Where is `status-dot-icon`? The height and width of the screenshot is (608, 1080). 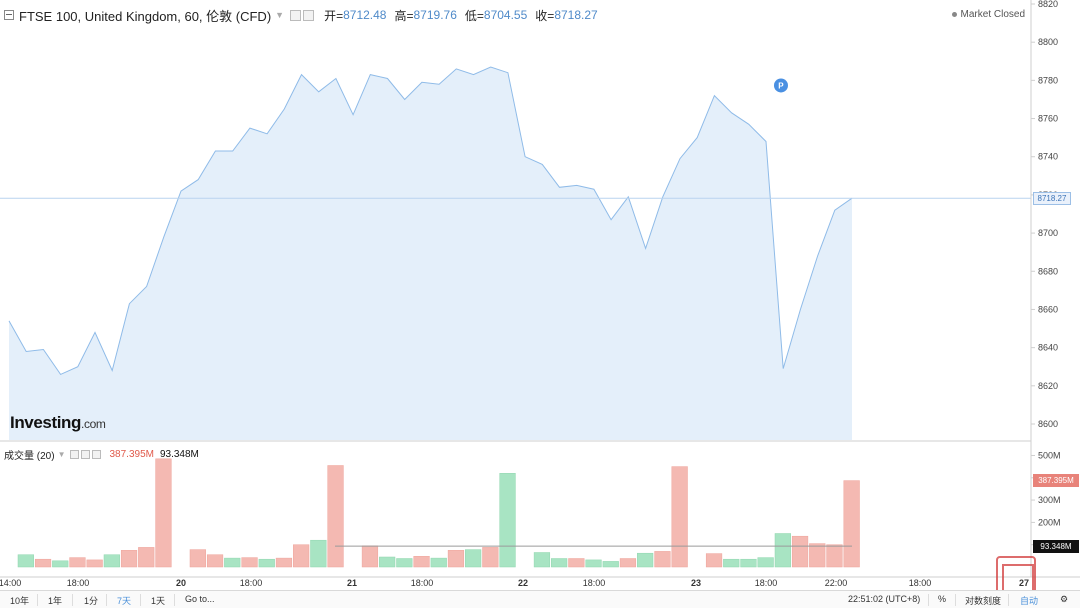
status-dot-icon is located at coordinates (954, 14).